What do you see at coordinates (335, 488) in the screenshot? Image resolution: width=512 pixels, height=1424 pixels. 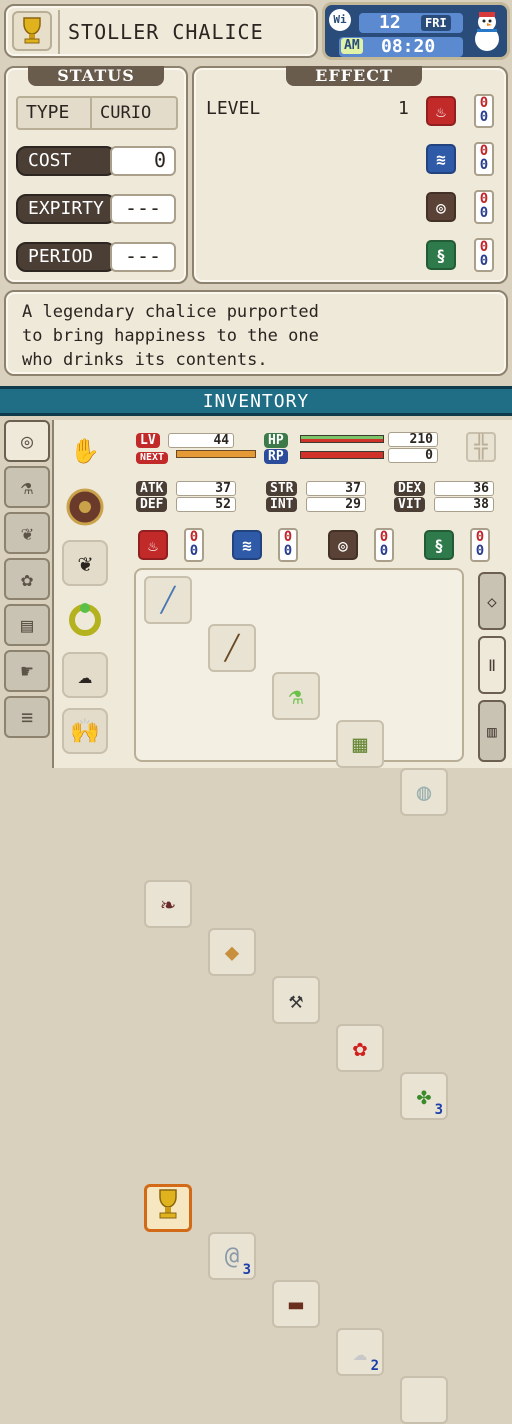 I see `str-value: 37` at bounding box center [335, 488].